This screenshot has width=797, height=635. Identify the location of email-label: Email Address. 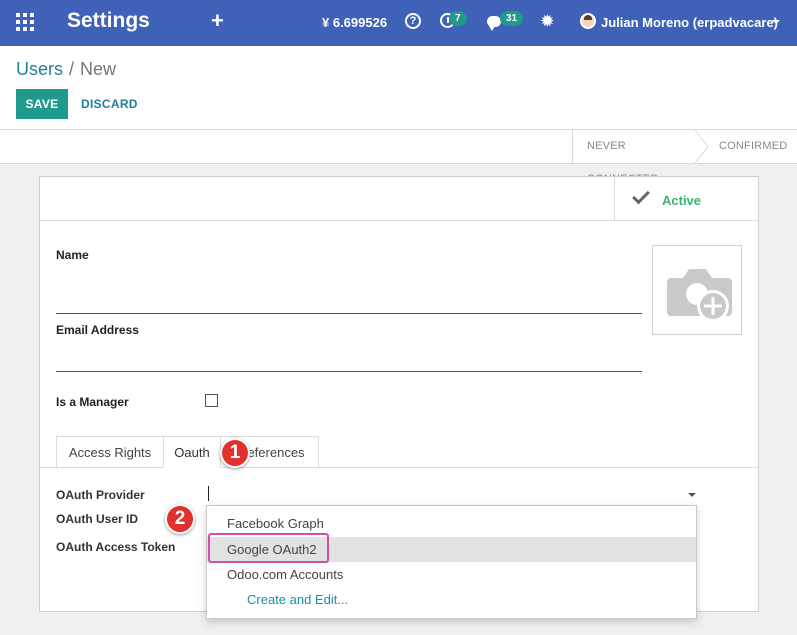
(97, 330).